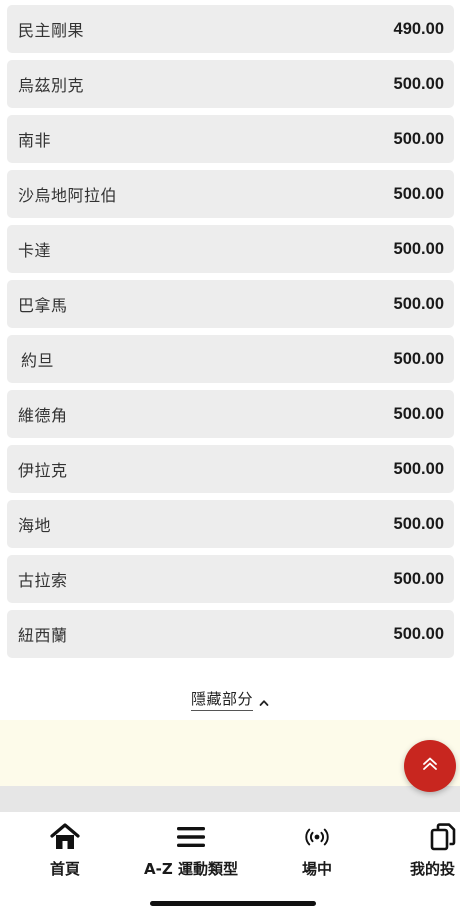 The image size is (460, 907). Describe the element at coordinates (65, 837) in the screenshot. I see `home-icon` at that location.